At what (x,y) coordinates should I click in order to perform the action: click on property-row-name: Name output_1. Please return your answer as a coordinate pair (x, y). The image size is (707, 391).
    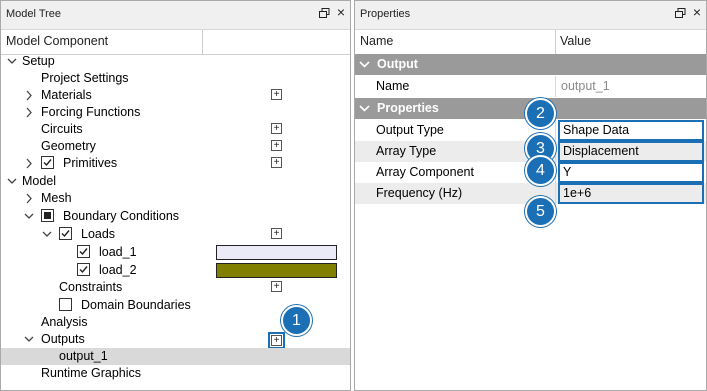
    Looking at the image, I should click on (530, 86).